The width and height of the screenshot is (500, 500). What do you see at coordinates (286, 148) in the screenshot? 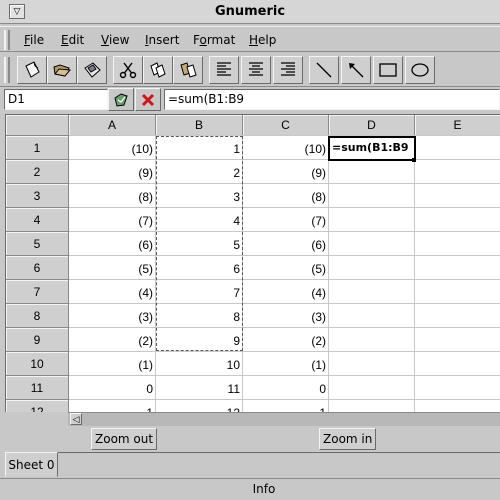
I see `cell-c1: (10)` at bounding box center [286, 148].